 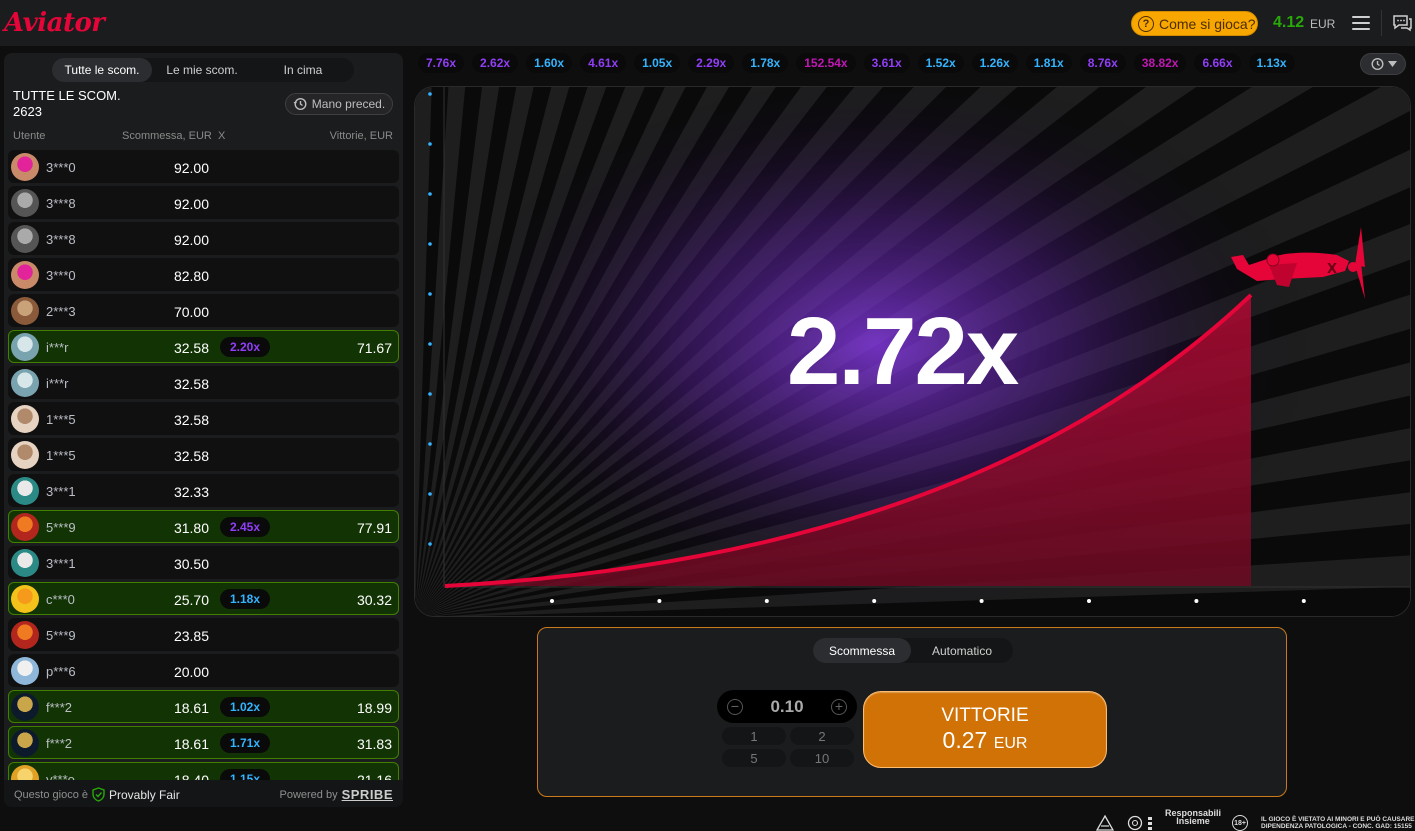 What do you see at coordinates (191, 492) in the screenshot?
I see `row-bet: 32.33` at bounding box center [191, 492].